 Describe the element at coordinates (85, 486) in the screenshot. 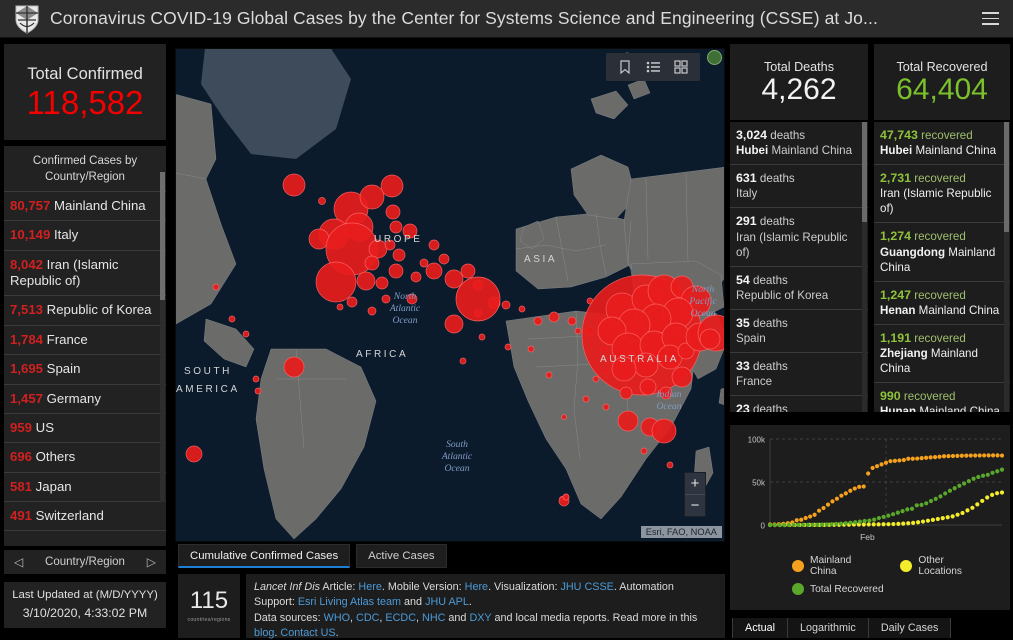

I see `list-item: 581 Japan` at that location.